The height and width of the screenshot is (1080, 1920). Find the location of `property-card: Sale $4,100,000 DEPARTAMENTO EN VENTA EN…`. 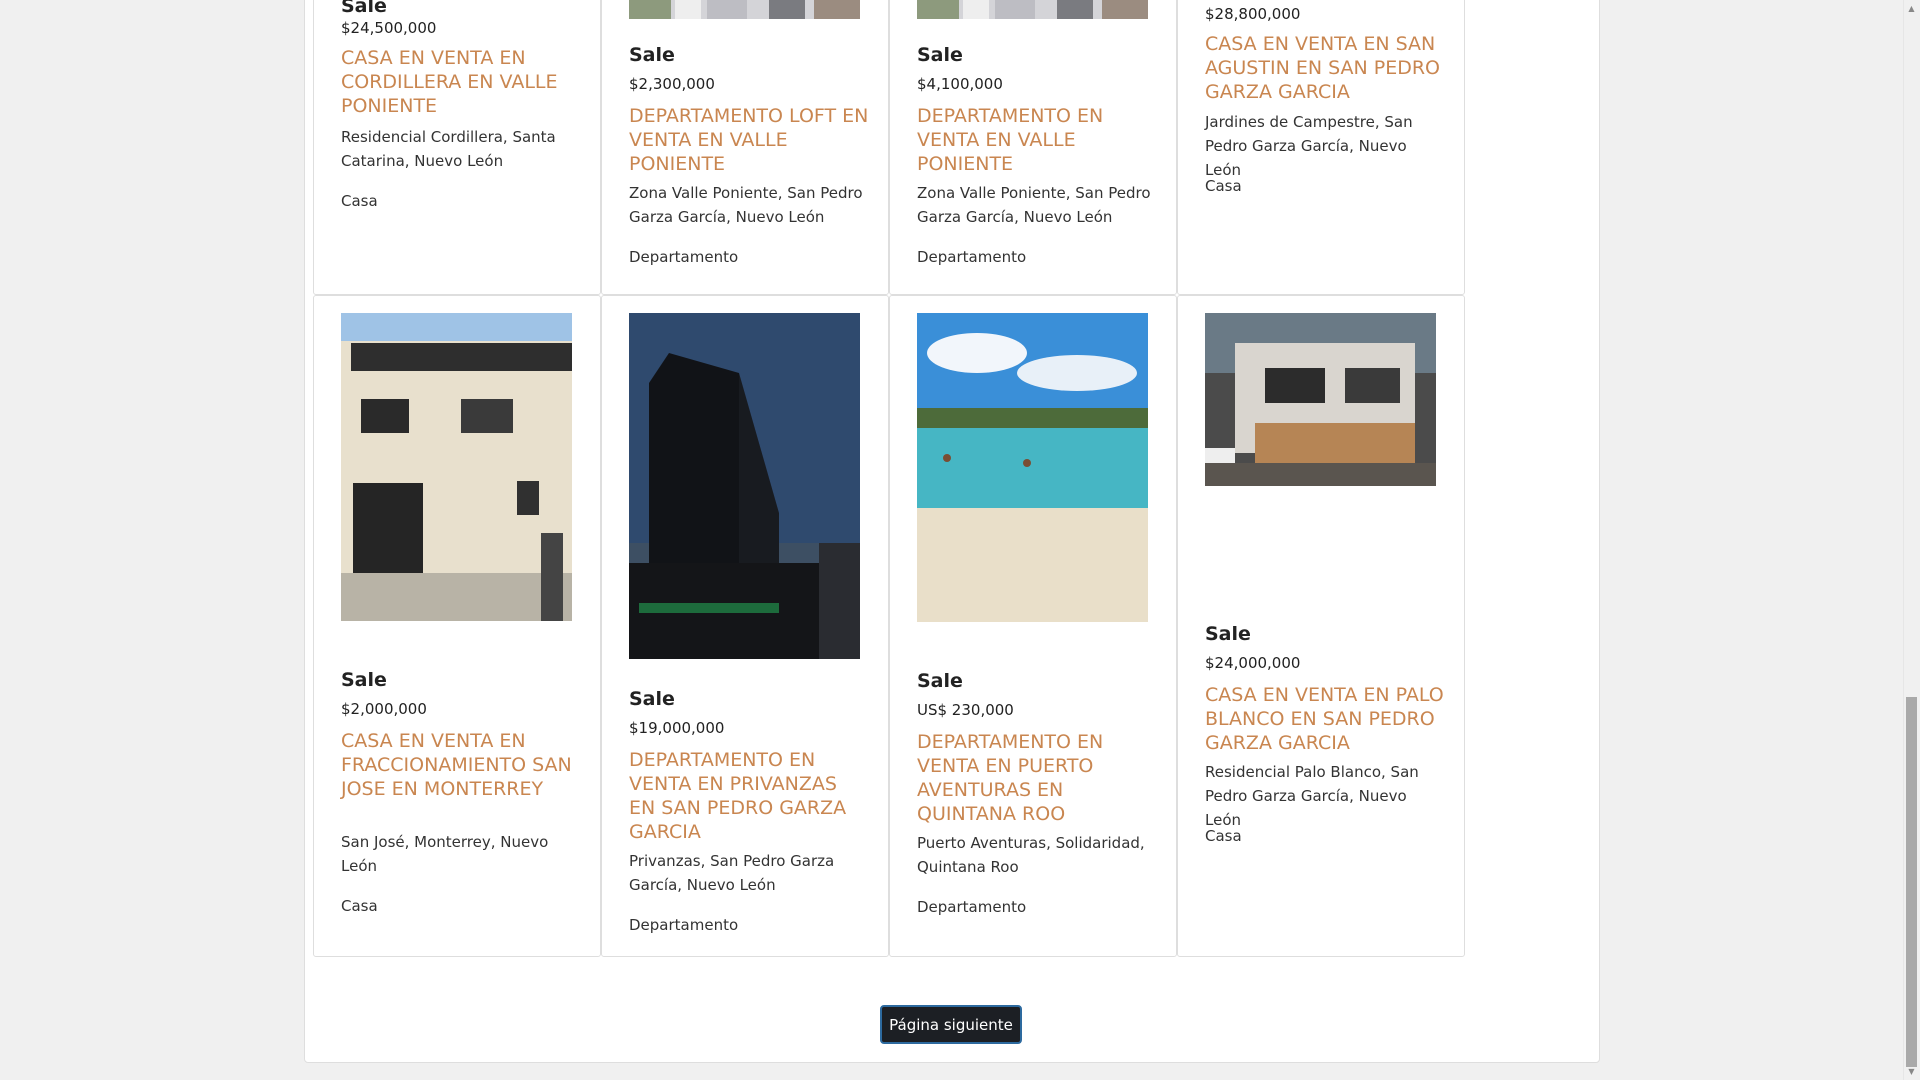

property-card: Sale $4,100,000 DEPARTAMENTO EN VENTA EN… is located at coordinates (1033, 147).